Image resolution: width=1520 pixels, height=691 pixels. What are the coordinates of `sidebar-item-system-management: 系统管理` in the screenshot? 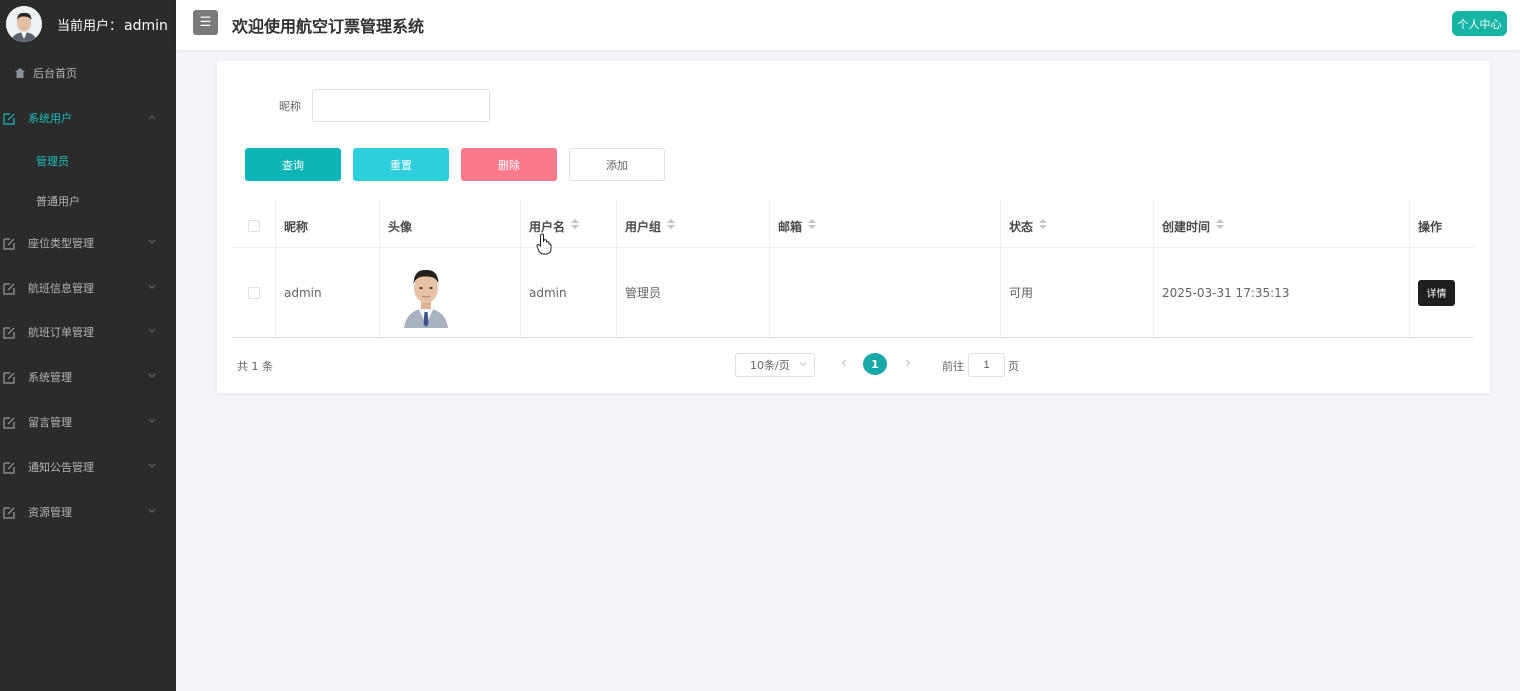 It's located at (88, 377).